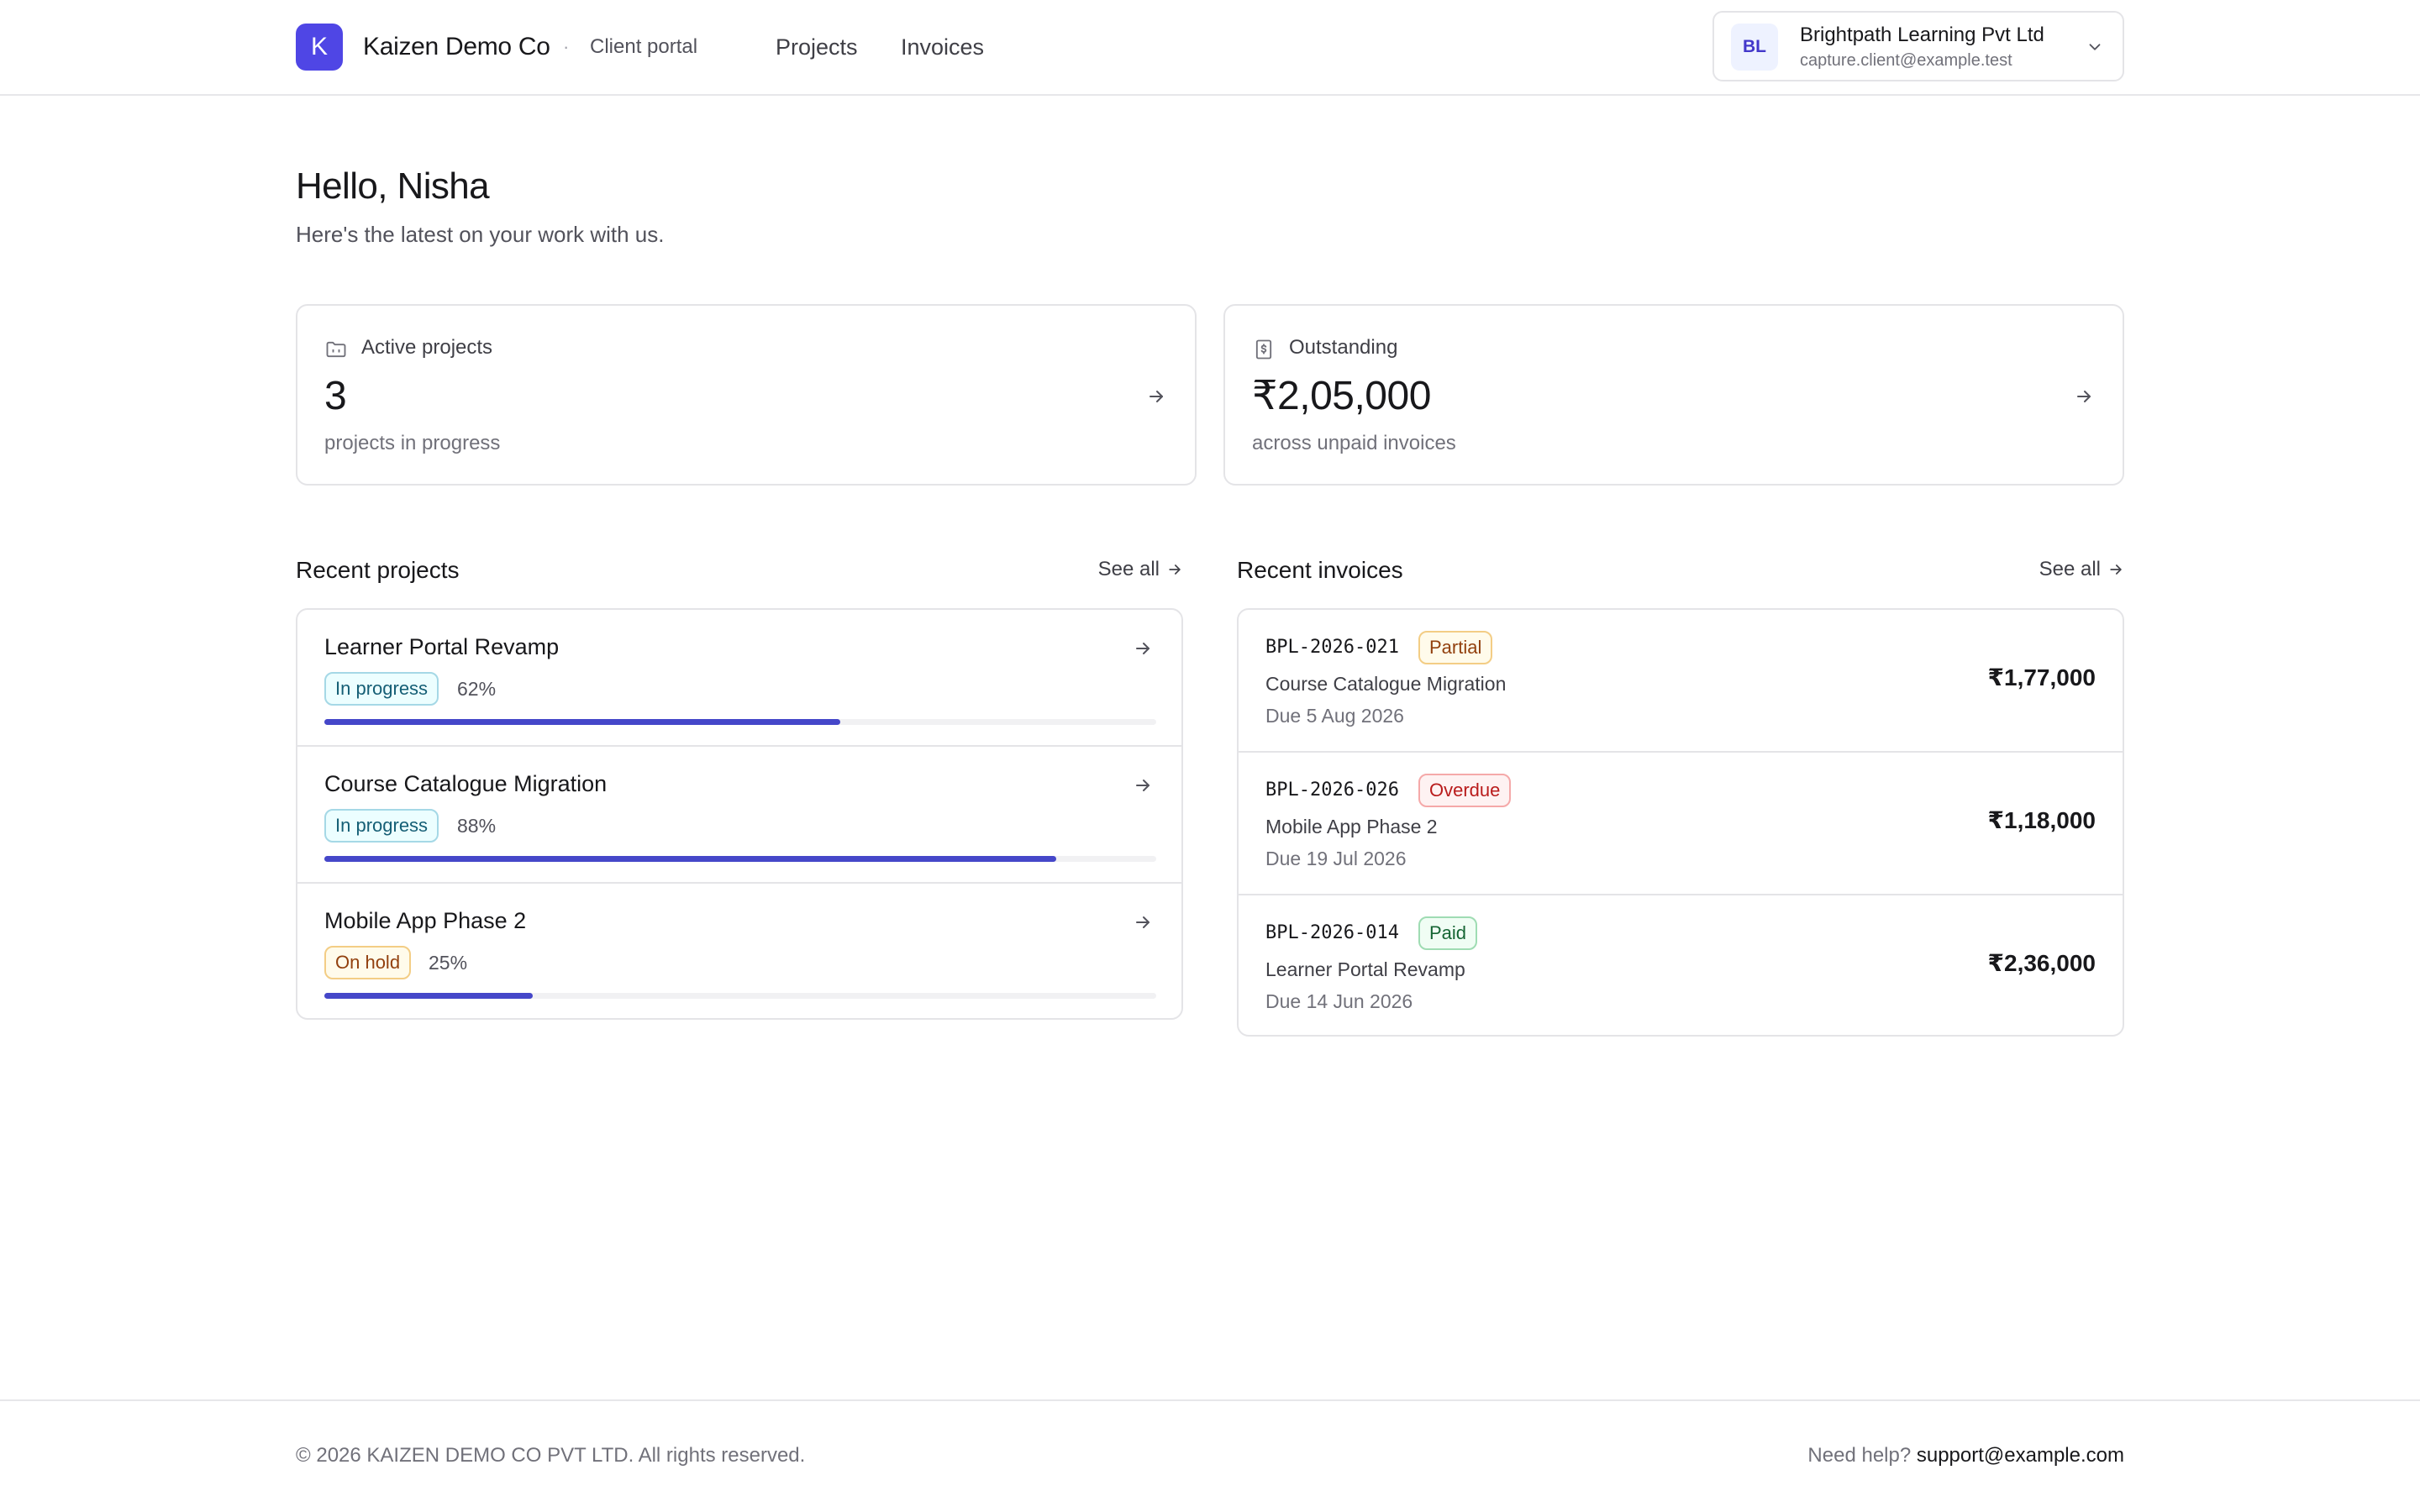  Describe the element at coordinates (1448, 933) in the screenshot. I see `status-badge: Paid` at that location.